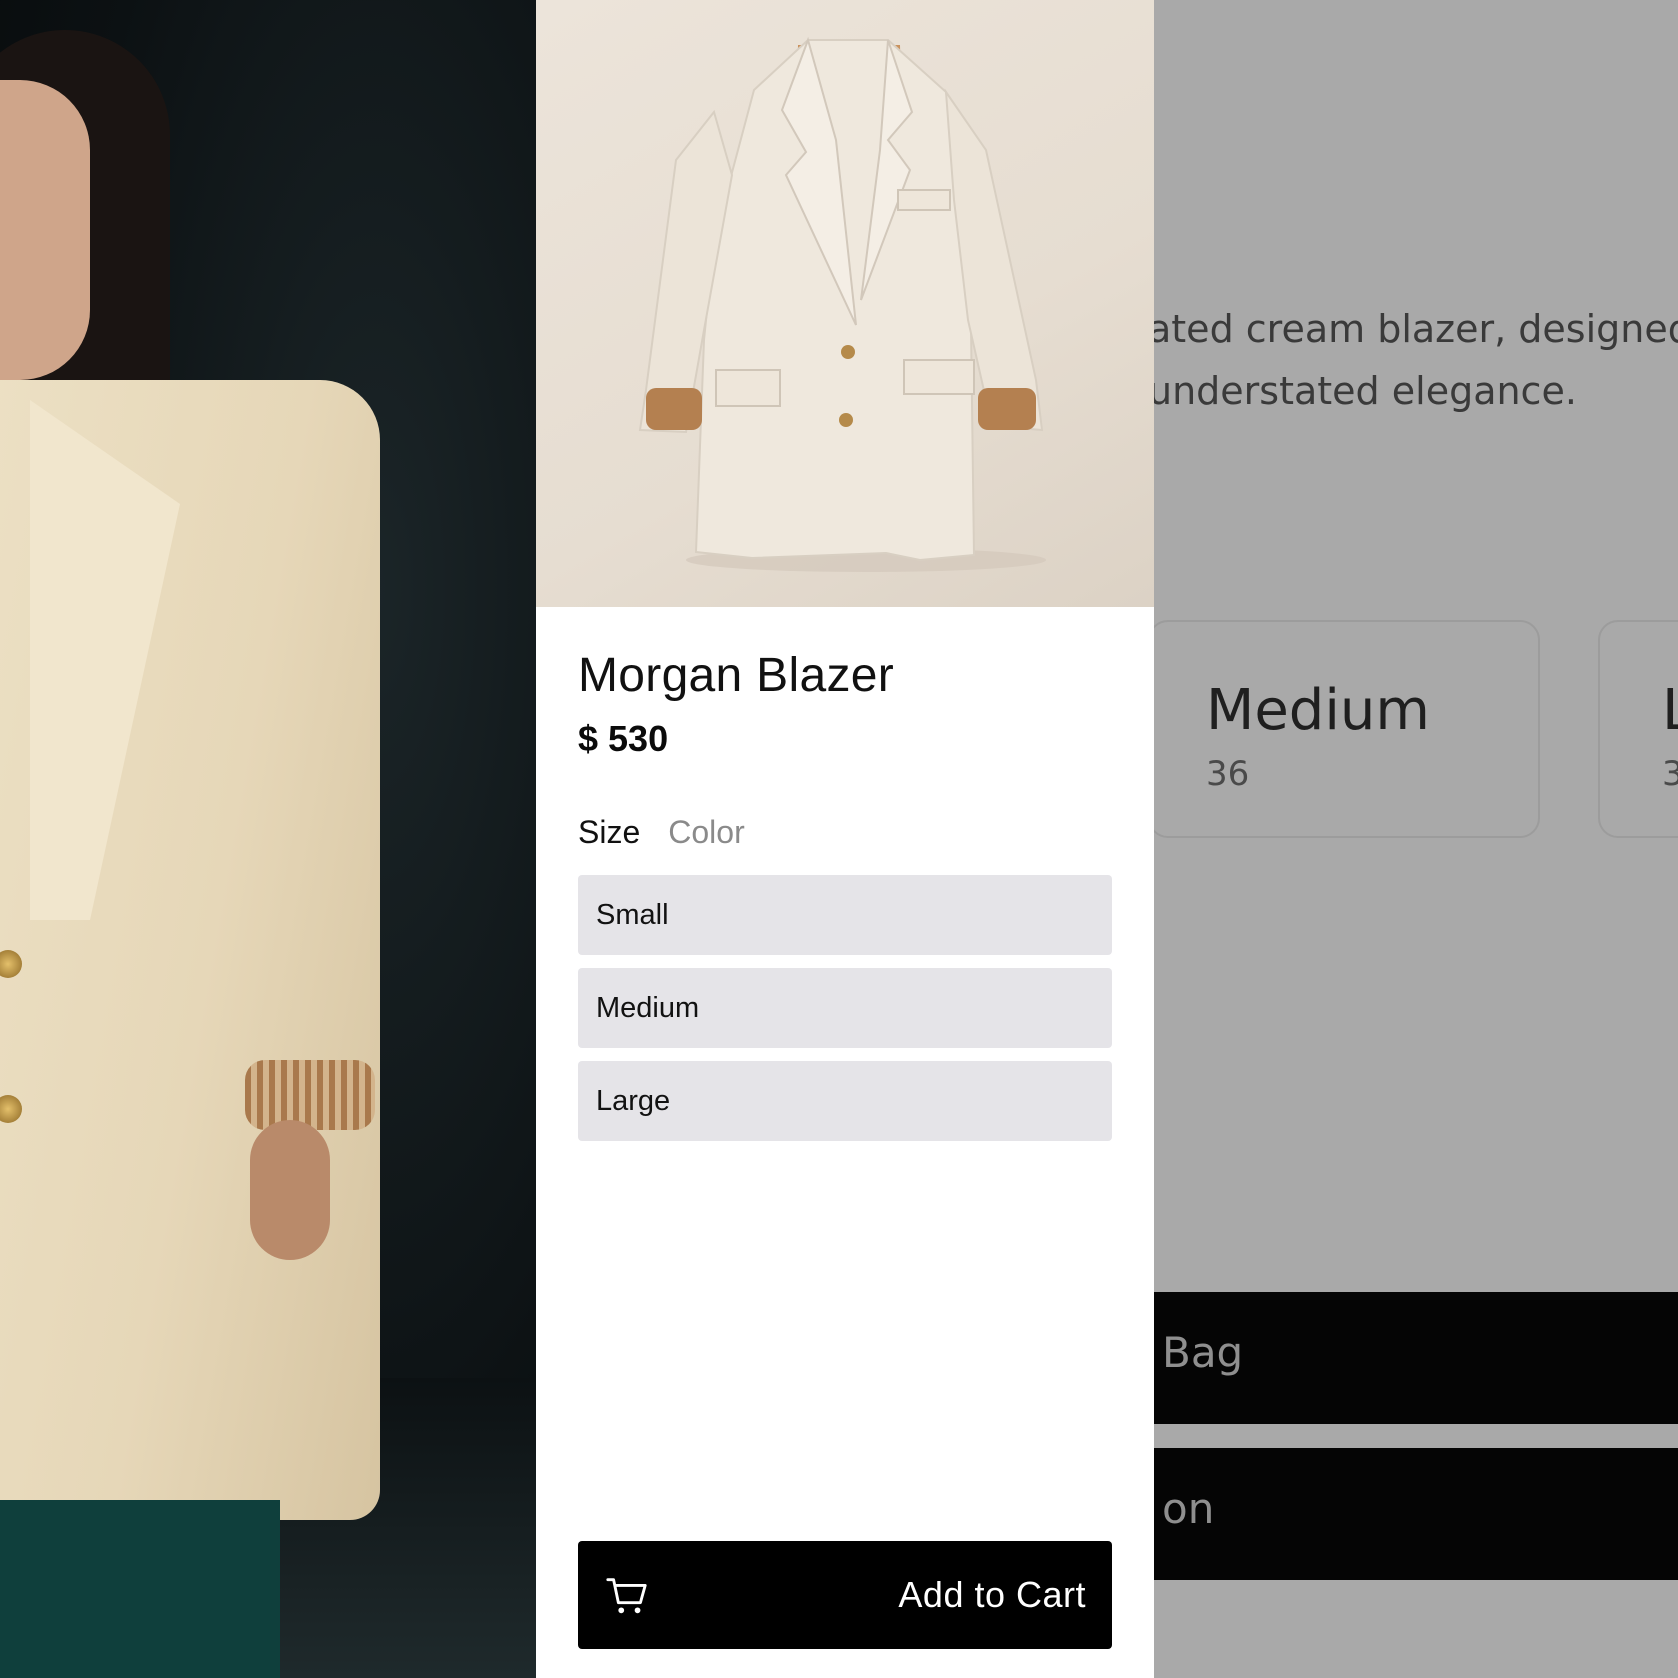  I want to click on size-option-medium: Medium, so click(845, 1008).